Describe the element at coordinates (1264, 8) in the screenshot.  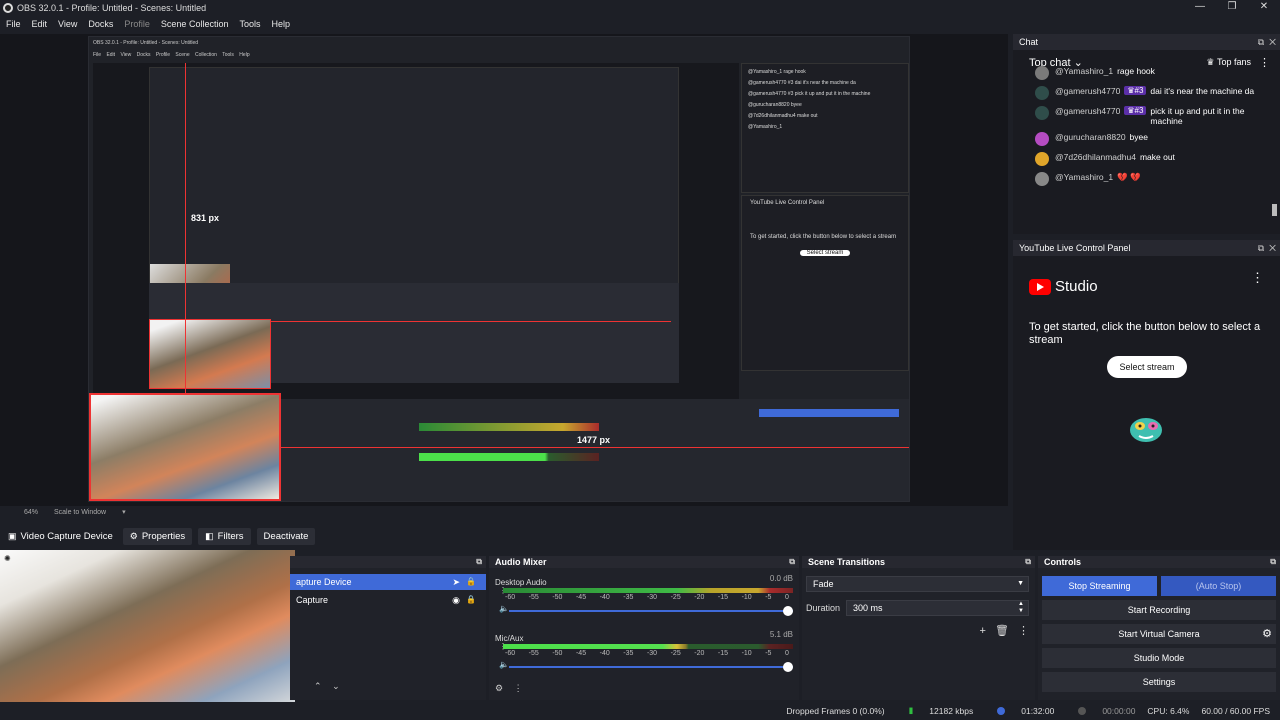
I see `close-icon: ✕` at that location.